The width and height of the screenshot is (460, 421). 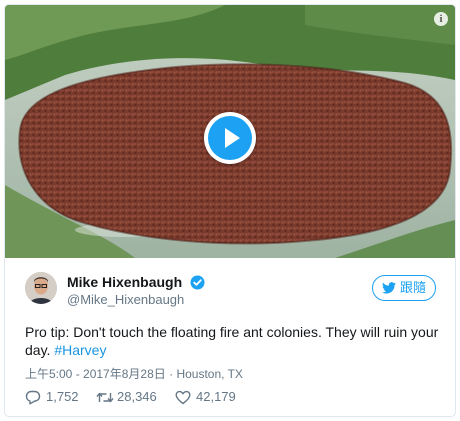 I want to click on follow-button: 跟隨, so click(x=404, y=288).